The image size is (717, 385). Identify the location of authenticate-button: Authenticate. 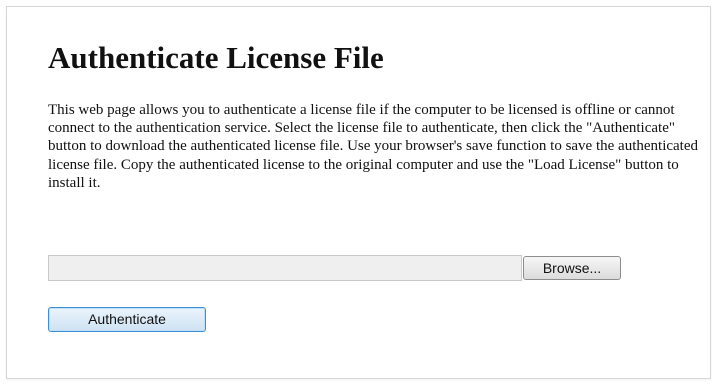
(127, 319).